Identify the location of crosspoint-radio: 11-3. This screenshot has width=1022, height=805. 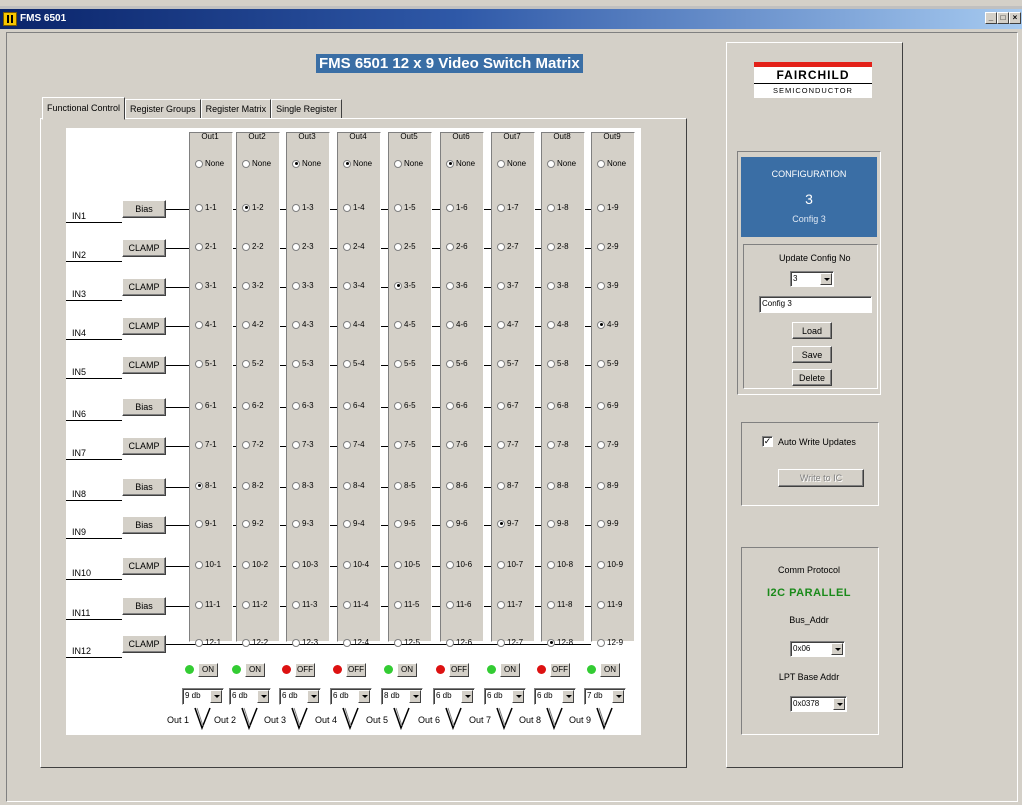
(304, 604).